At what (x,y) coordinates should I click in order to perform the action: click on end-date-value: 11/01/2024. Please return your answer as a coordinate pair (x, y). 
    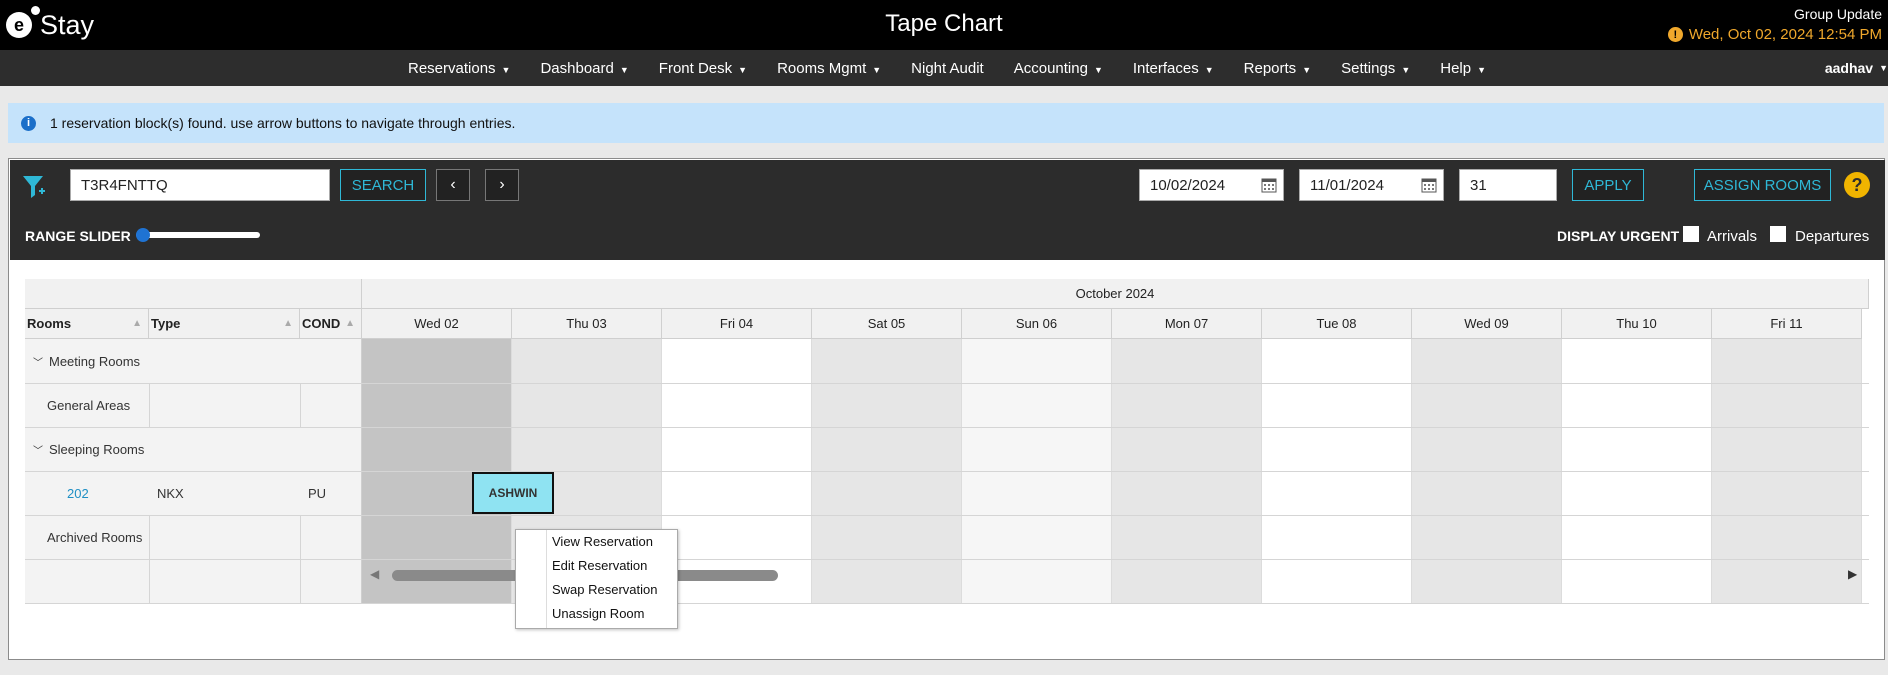
    Looking at the image, I should click on (1347, 185).